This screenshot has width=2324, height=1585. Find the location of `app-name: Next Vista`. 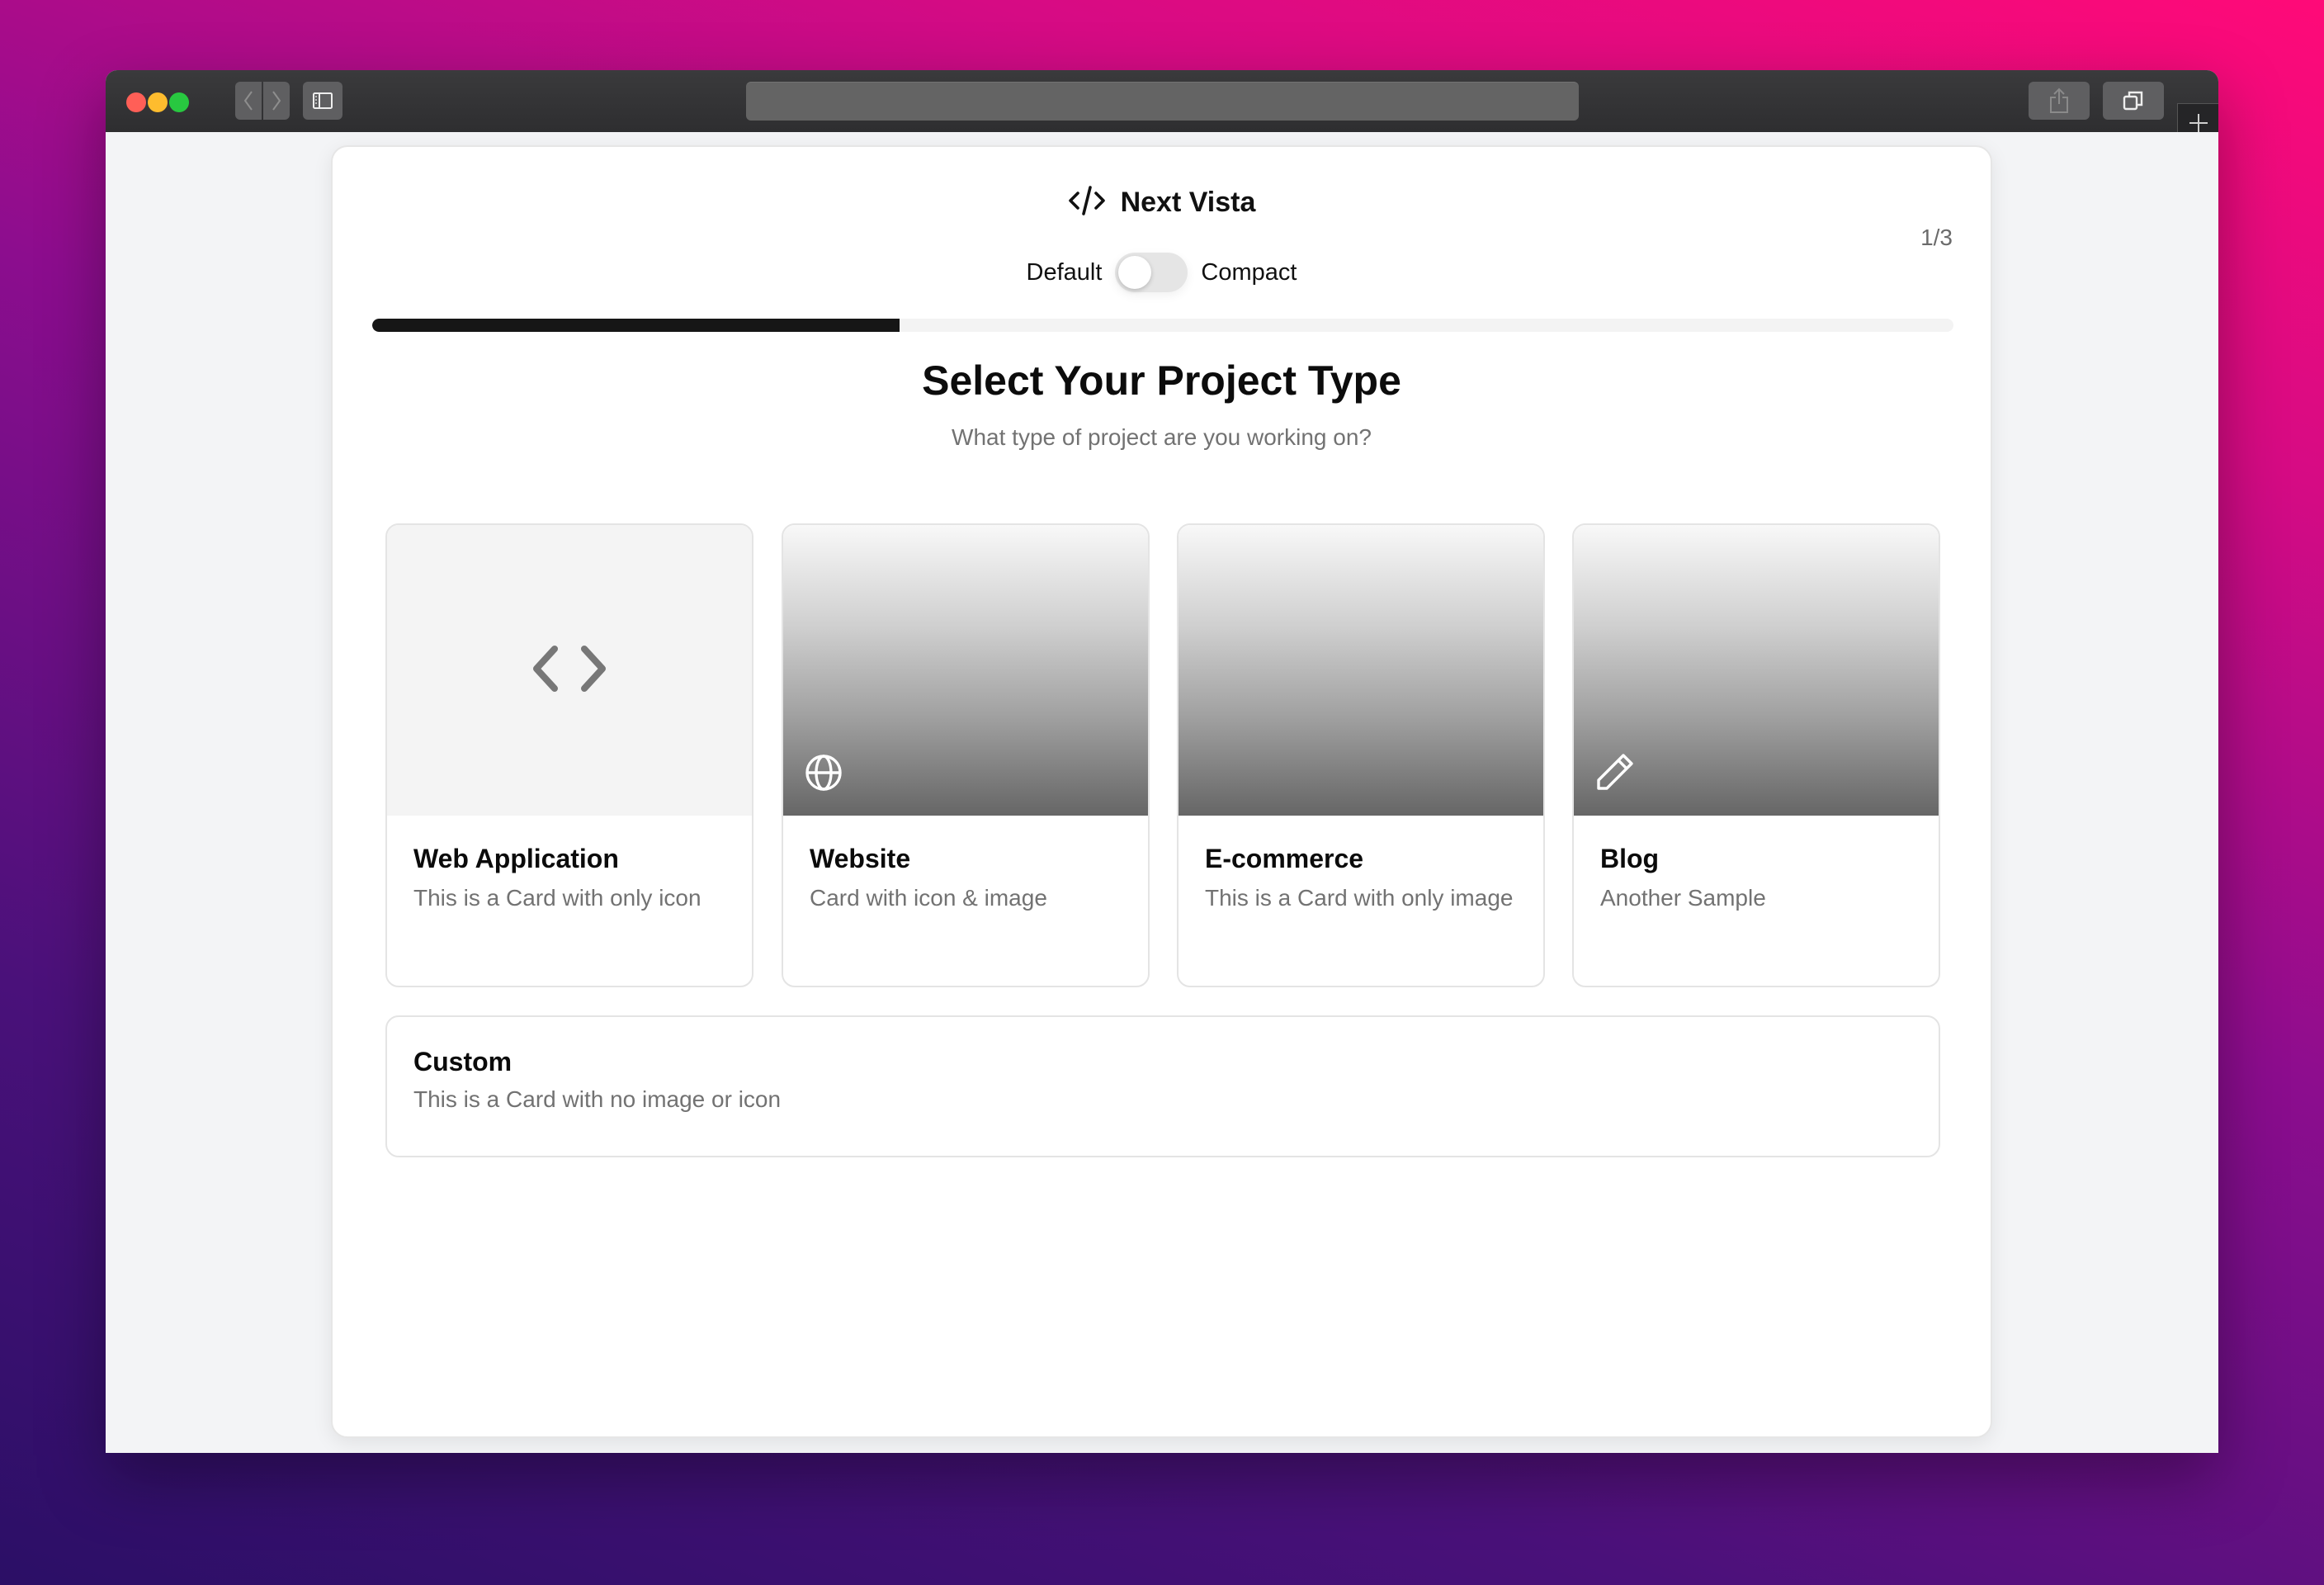

app-name: Next Vista is located at coordinates (1188, 203).